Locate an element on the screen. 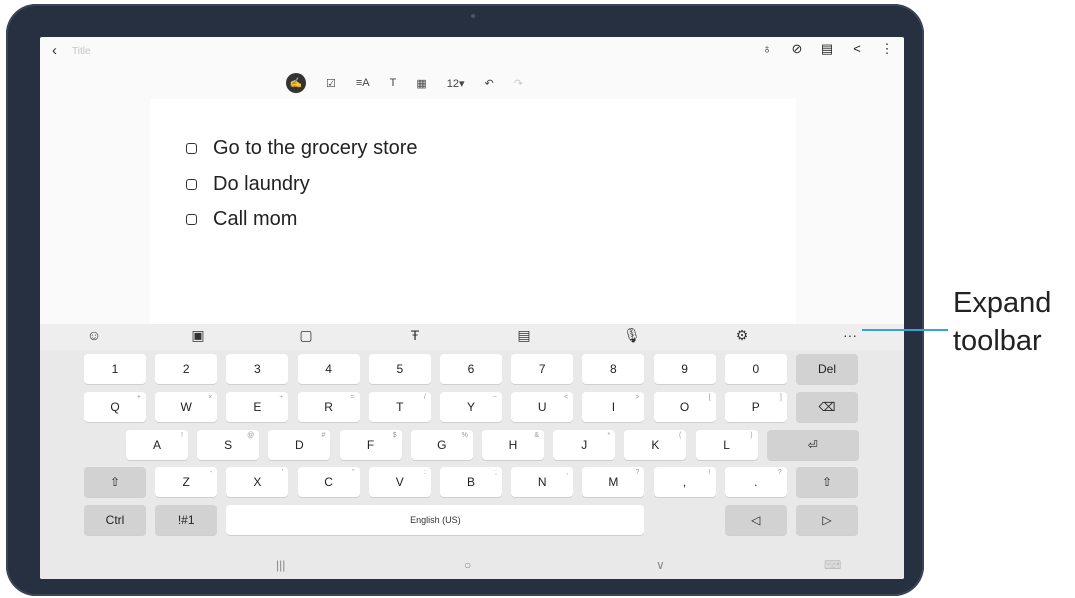 The height and width of the screenshot is (598, 1075). key-1: 1 is located at coordinates (115, 369).